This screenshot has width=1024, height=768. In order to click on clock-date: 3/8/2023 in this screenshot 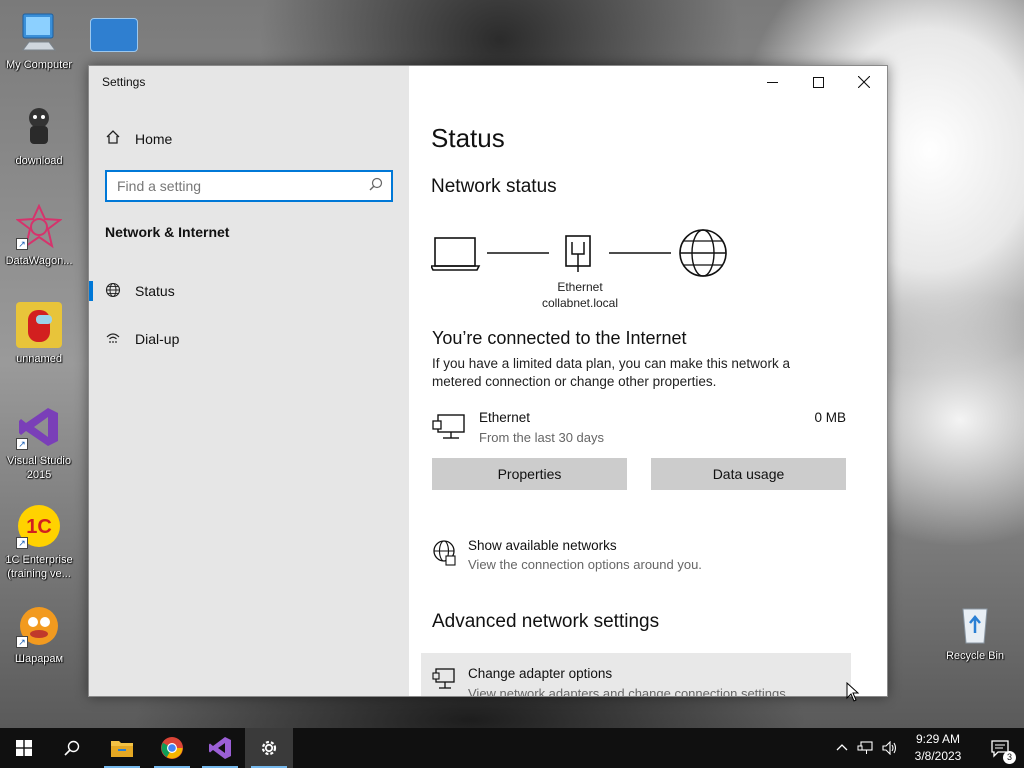, I will do `click(938, 756)`.